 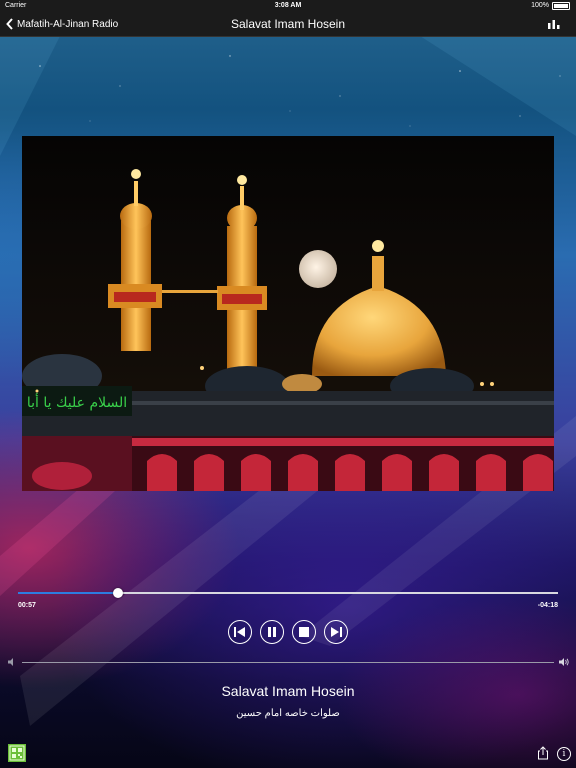 I want to click on equalizer-icon, so click(x=554, y=24).